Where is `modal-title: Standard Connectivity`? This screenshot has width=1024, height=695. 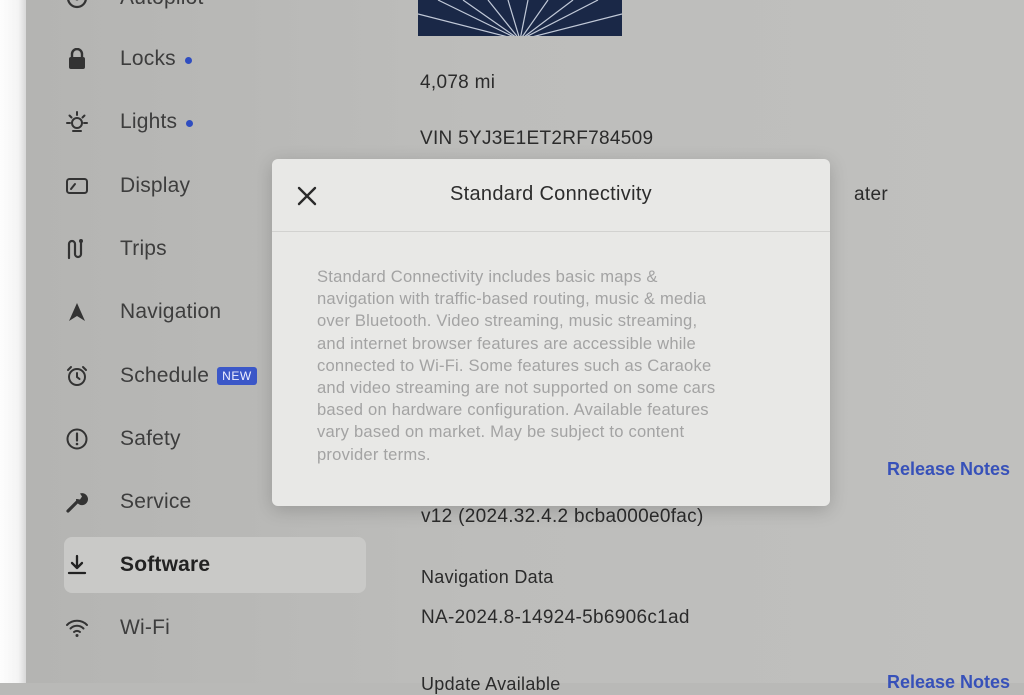 modal-title: Standard Connectivity is located at coordinates (551, 194).